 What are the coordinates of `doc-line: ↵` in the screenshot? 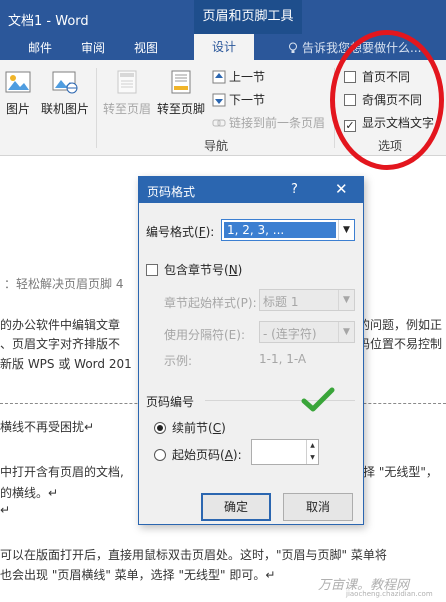 It's located at (5, 510).